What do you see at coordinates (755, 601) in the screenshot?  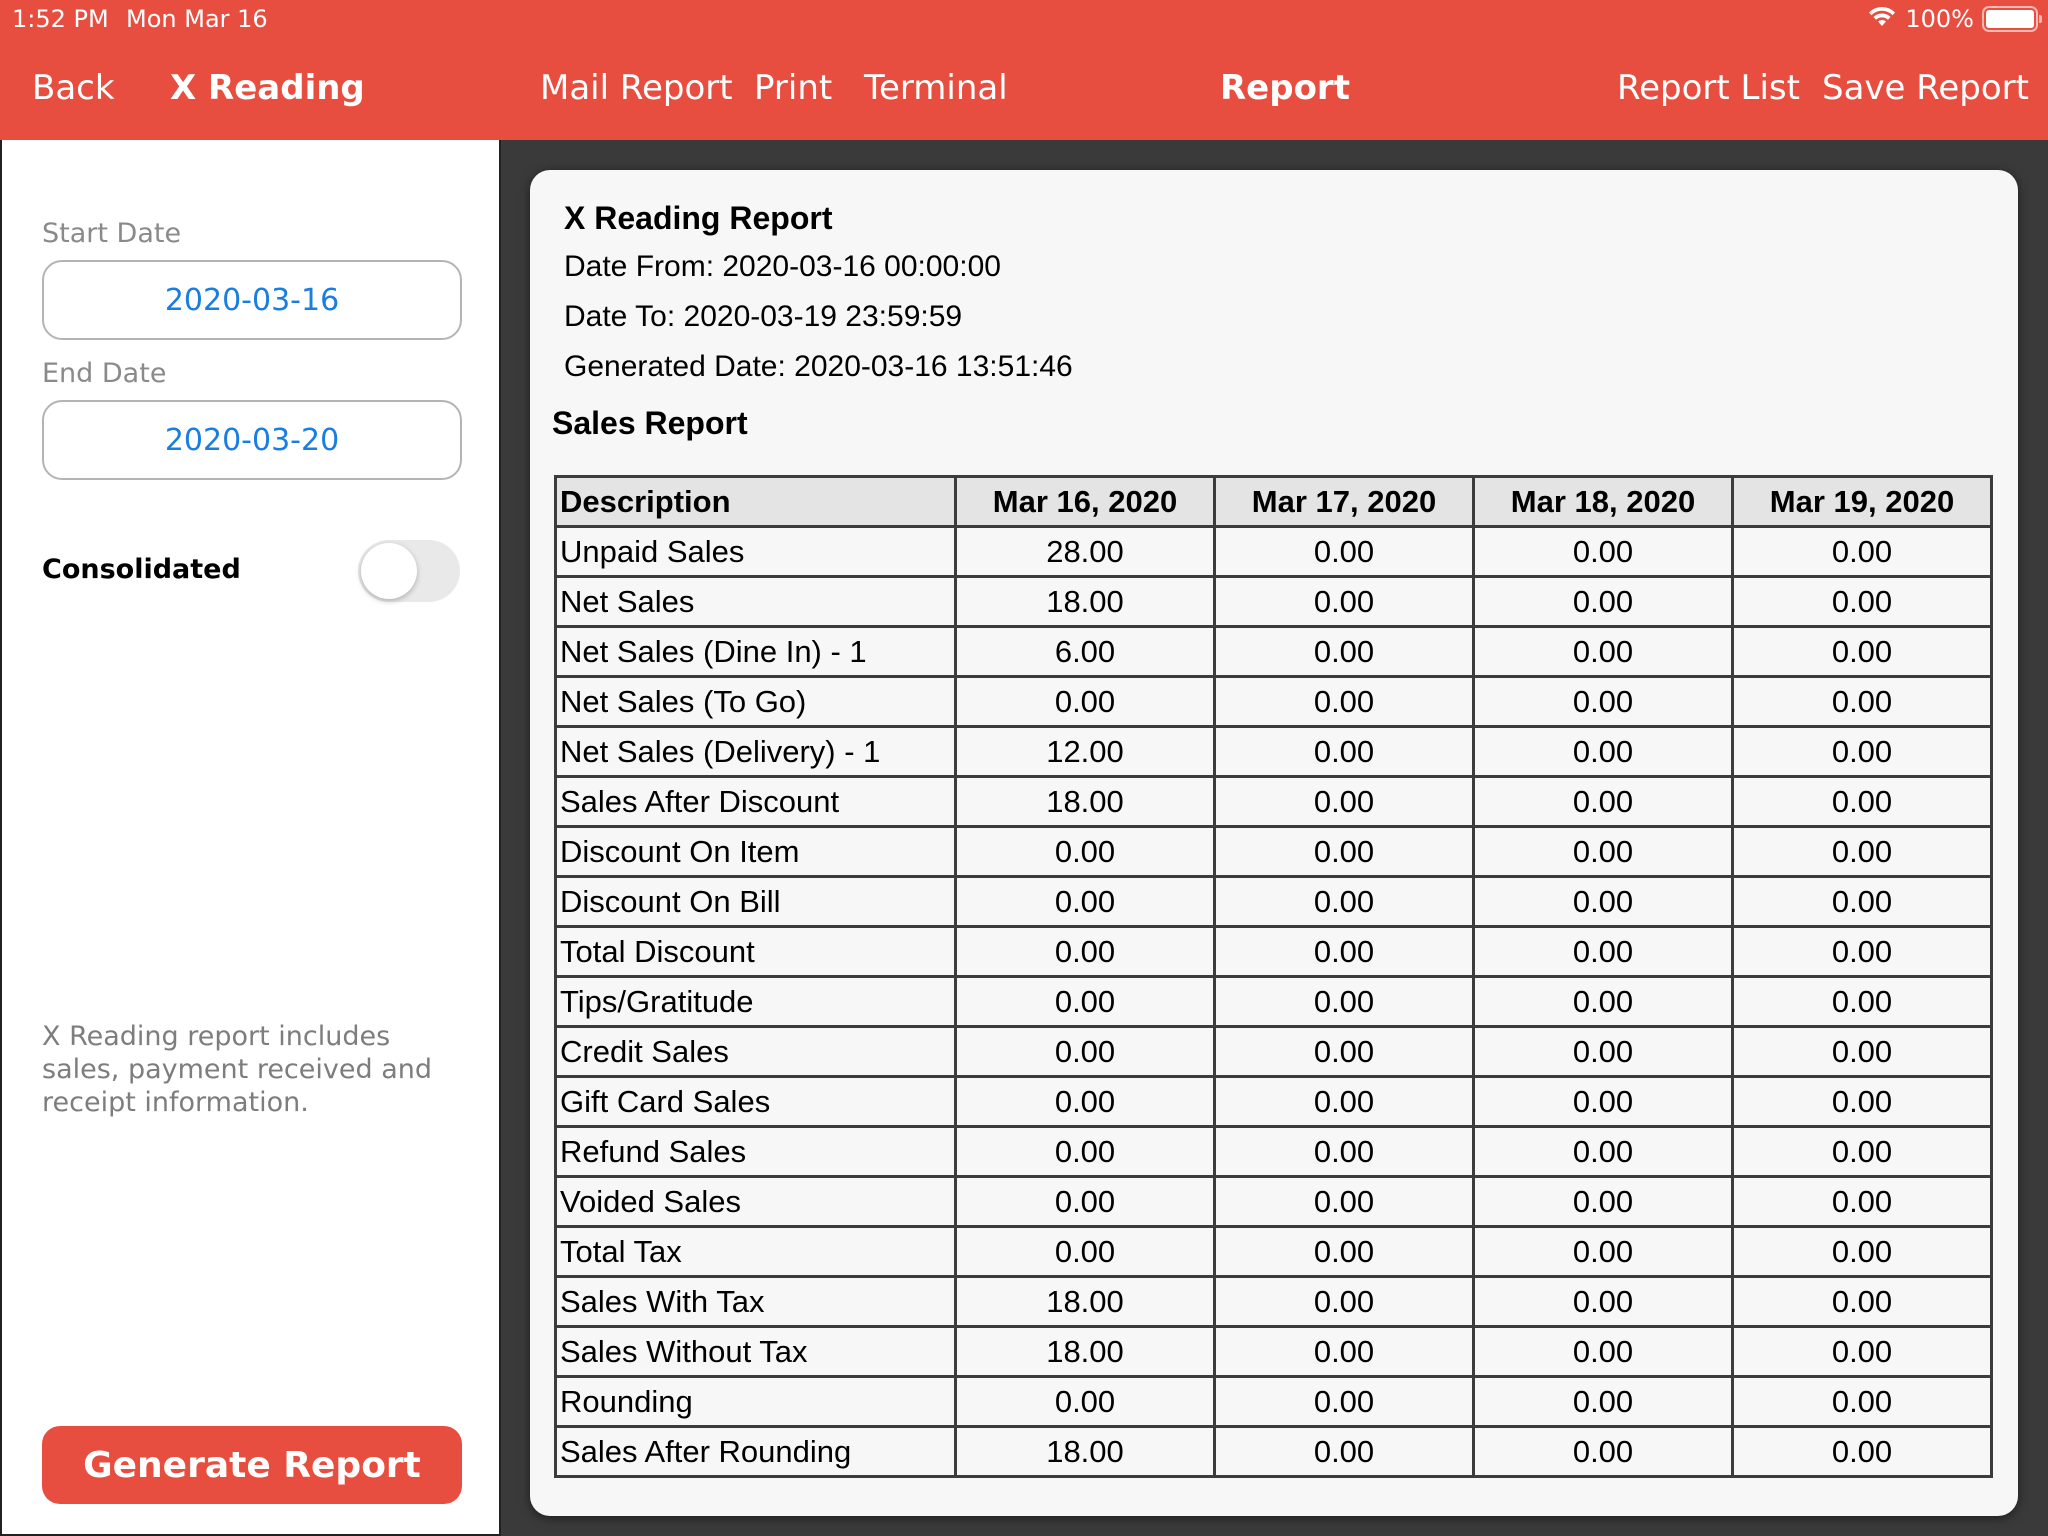 I see `row-description: Net Sales` at bounding box center [755, 601].